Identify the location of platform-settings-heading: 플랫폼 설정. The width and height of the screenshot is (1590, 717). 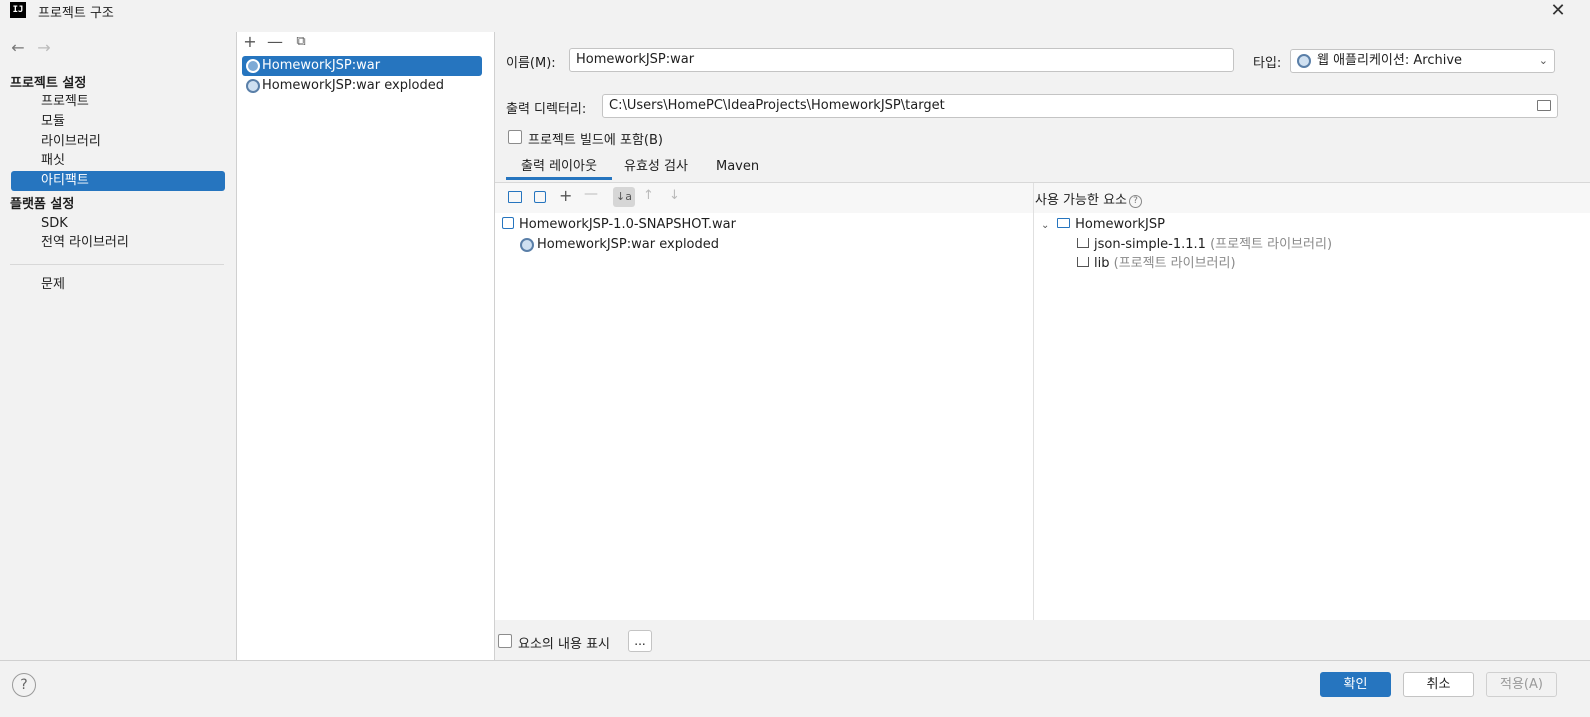
(42, 204).